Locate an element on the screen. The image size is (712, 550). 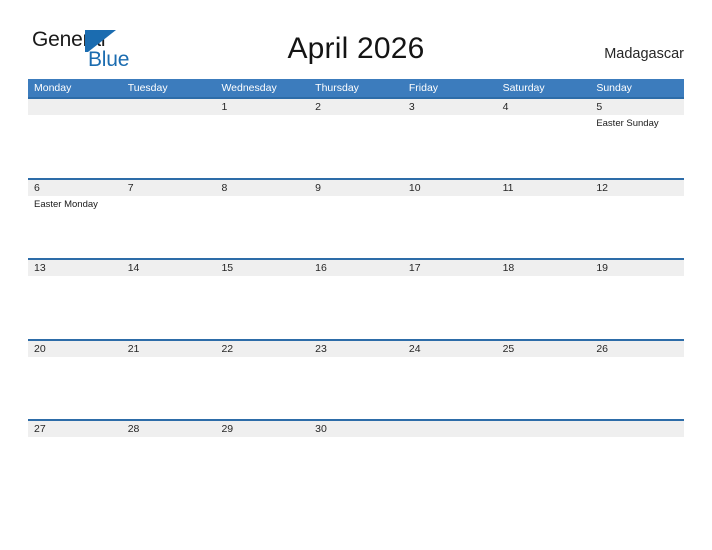
day-cell: 4 is located at coordinates (544, 138).